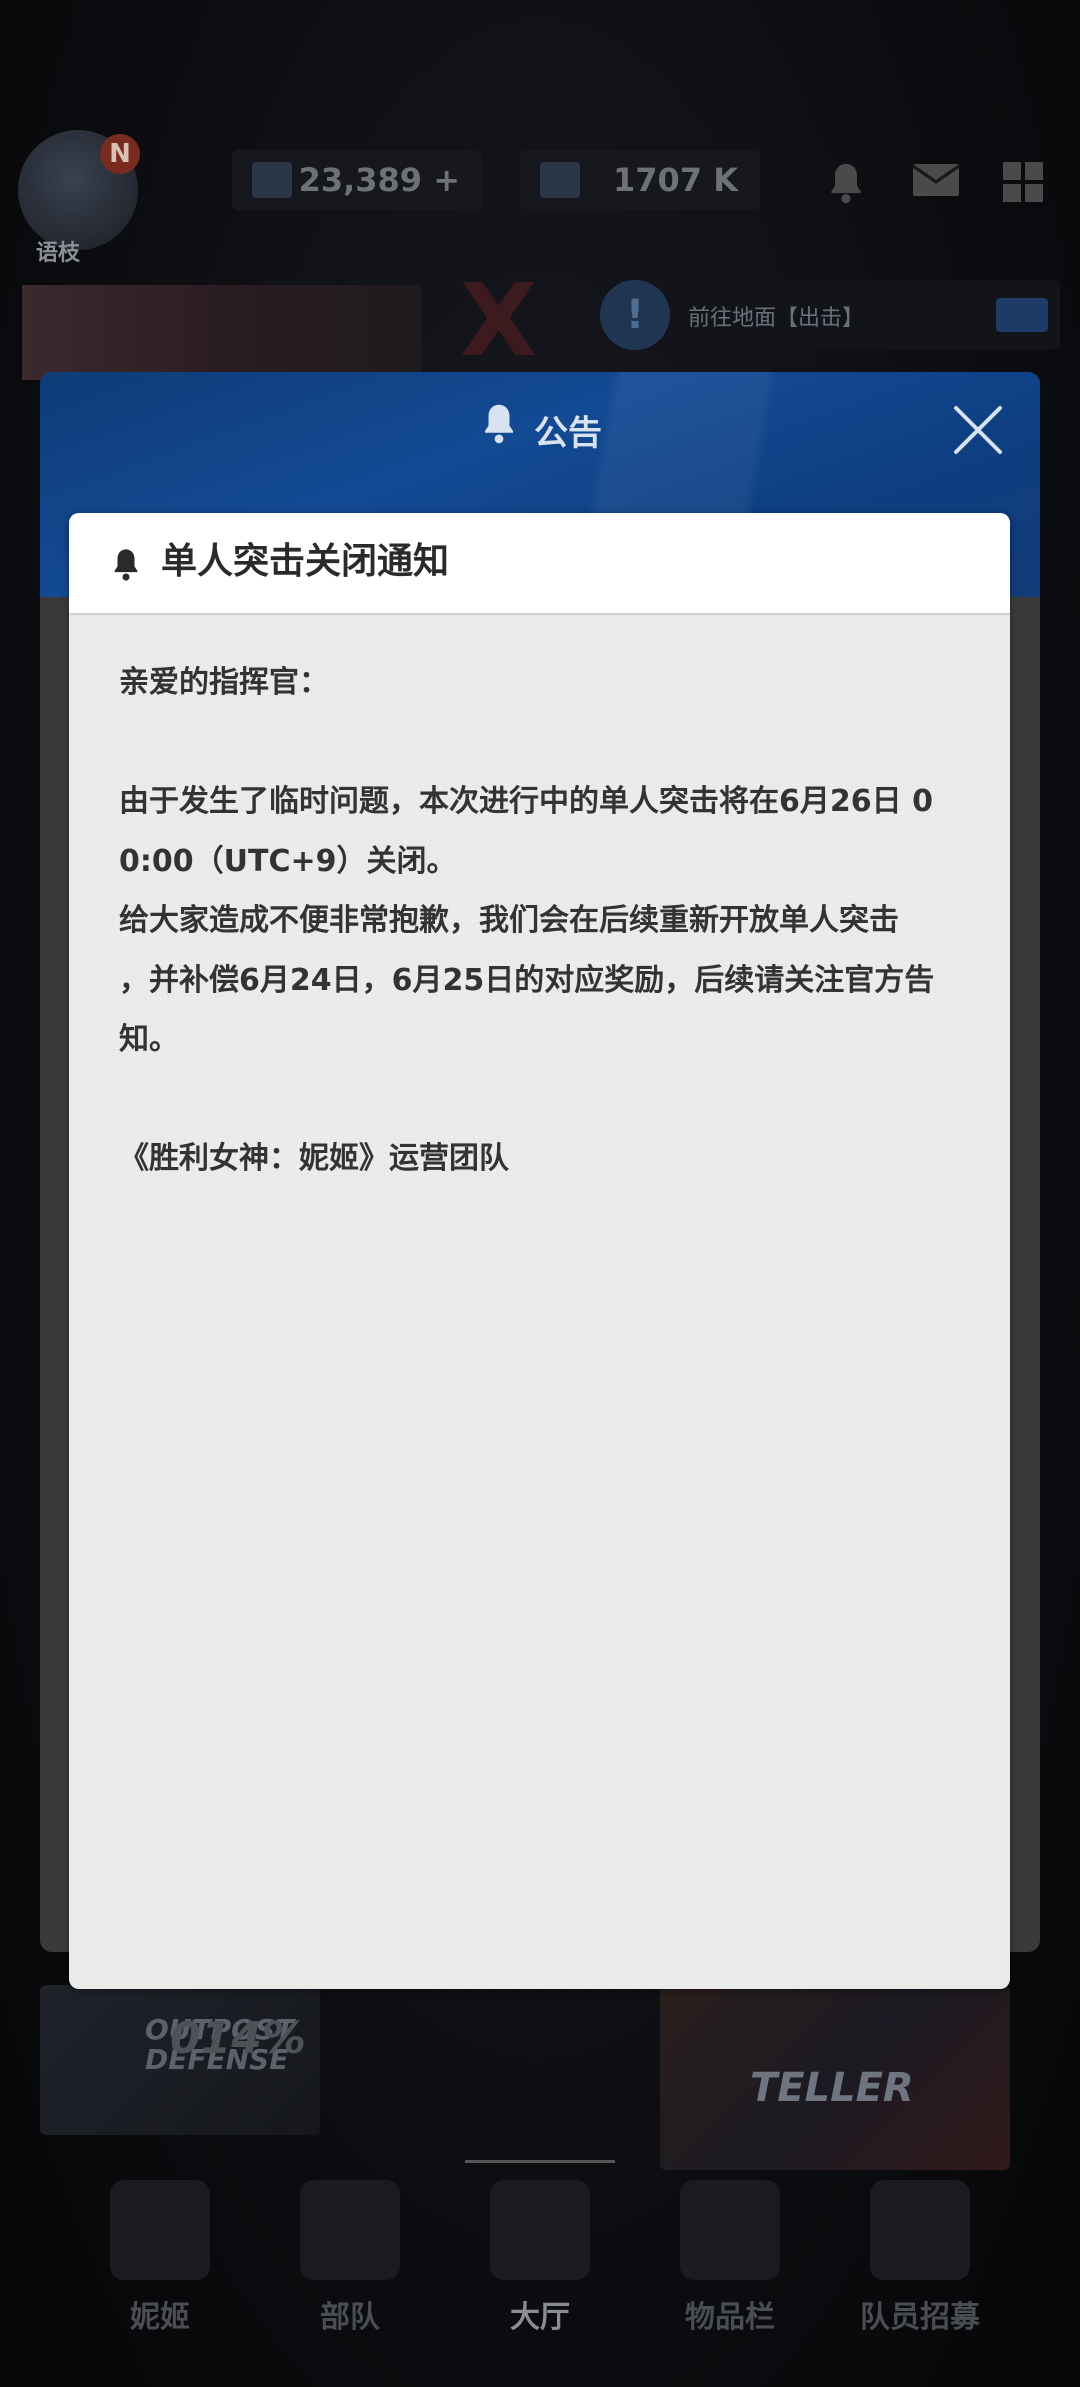  I want to click on top-bar: N 语枝 23,389 + 1707 K, so click(540, 198).